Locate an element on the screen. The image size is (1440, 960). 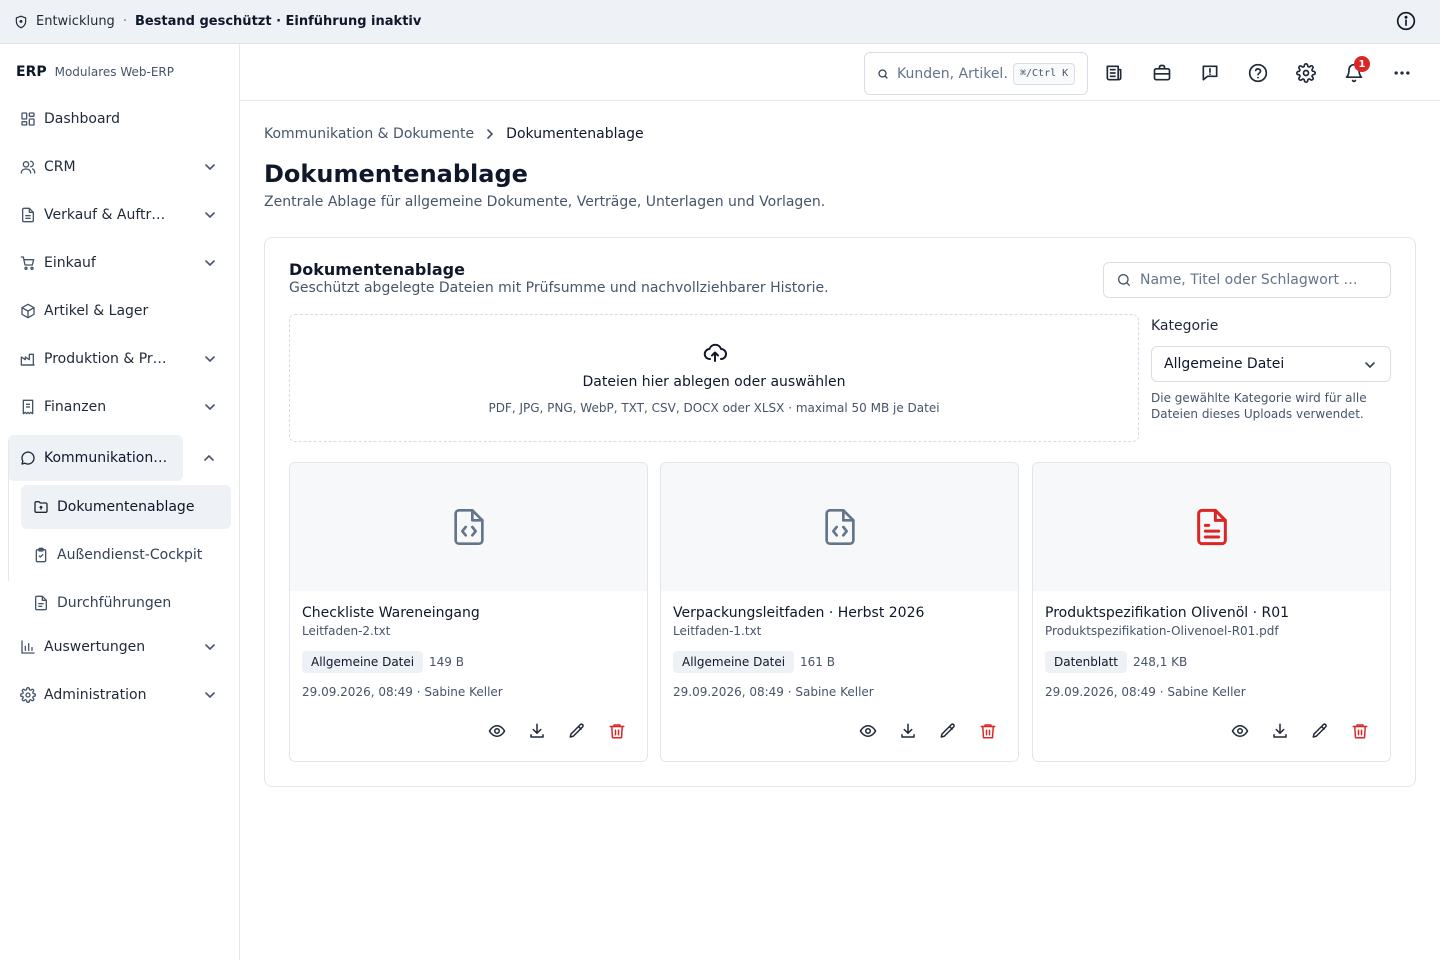
sidebar-item-crm: CRM is located at coordinates (120, 167).